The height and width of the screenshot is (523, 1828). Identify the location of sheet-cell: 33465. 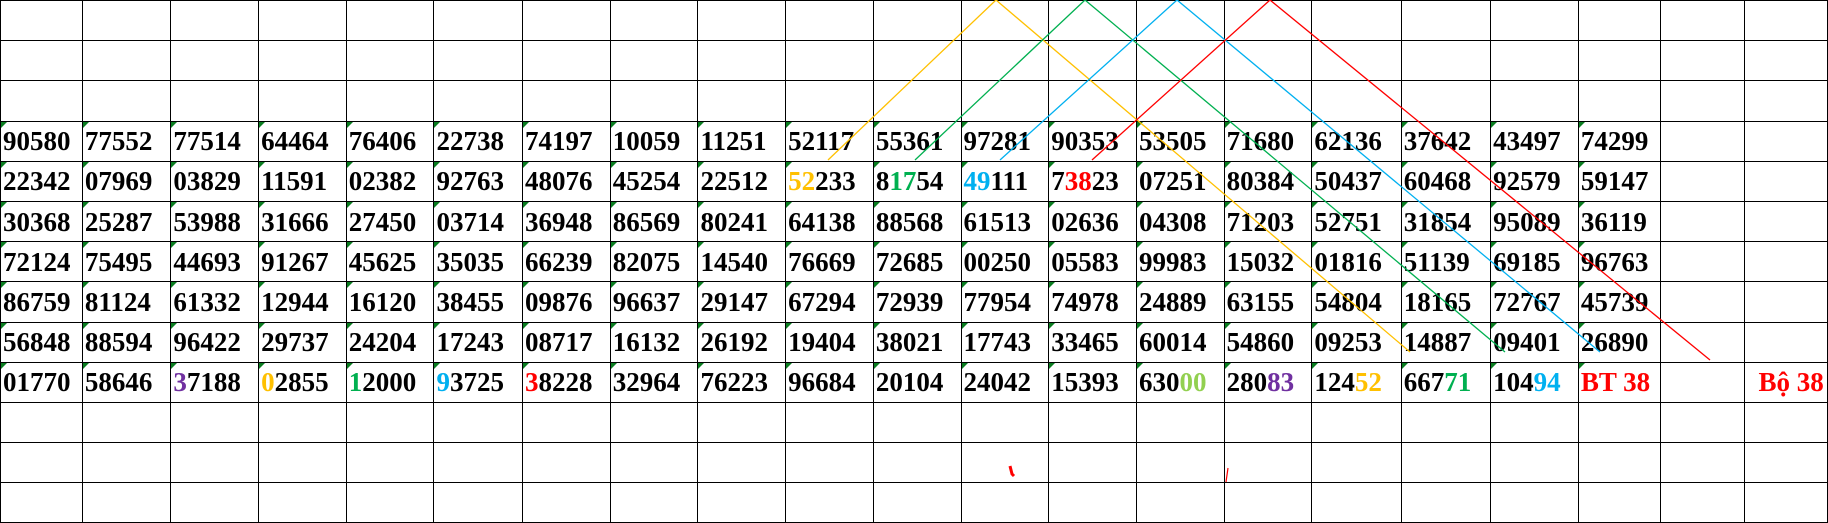
(1092, 342).